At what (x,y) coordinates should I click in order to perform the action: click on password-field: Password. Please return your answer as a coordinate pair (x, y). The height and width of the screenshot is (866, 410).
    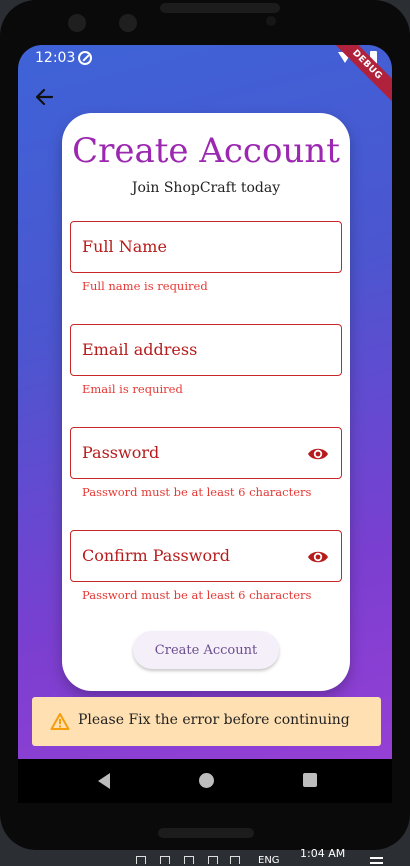
    Looking at the image, I should click on (206, 453).